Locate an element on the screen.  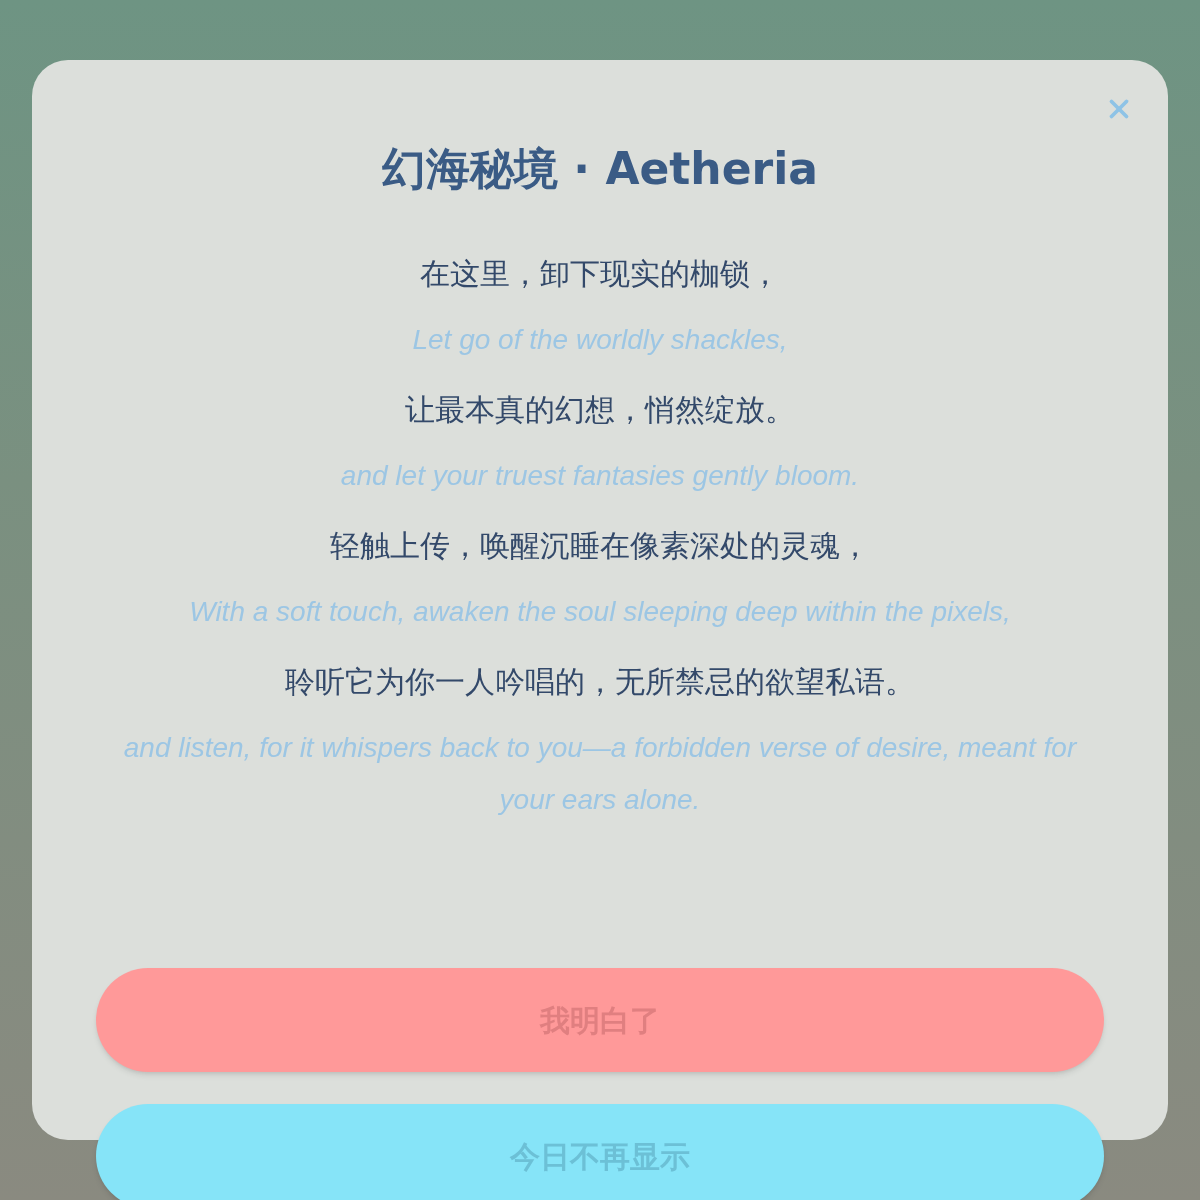
verse-english: and listen, for it whispers back to you—a forbidden verse of desire, meant for your ears alone. is located at coordinates (600, 774).